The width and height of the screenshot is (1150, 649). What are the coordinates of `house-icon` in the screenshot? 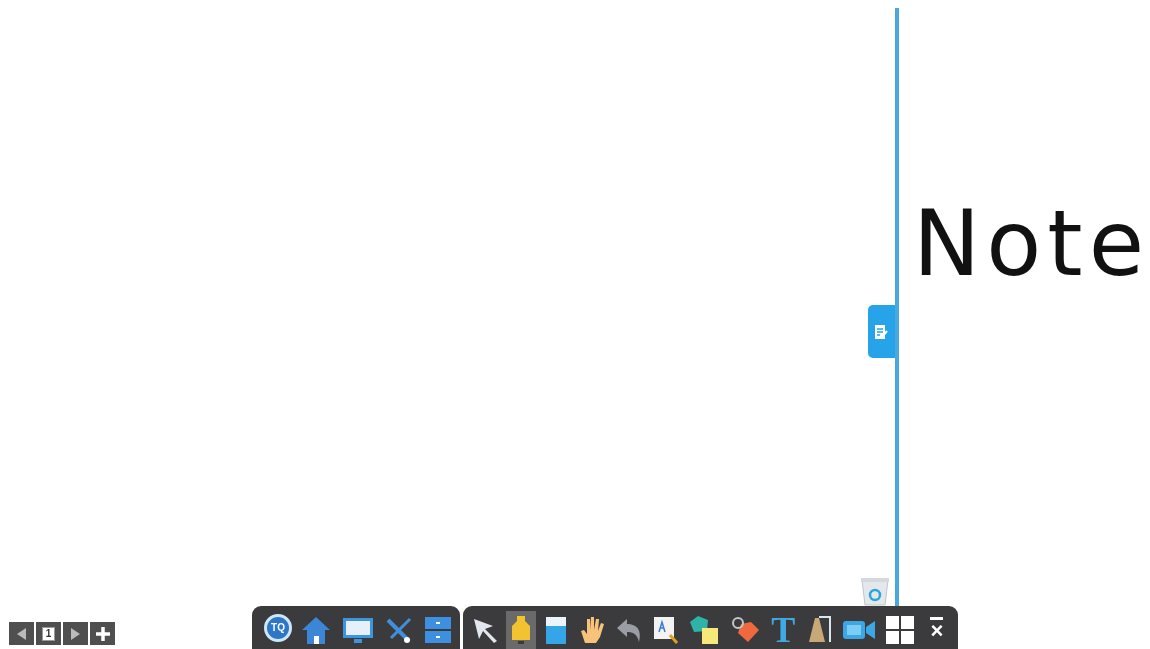 It's located at (316, 629).